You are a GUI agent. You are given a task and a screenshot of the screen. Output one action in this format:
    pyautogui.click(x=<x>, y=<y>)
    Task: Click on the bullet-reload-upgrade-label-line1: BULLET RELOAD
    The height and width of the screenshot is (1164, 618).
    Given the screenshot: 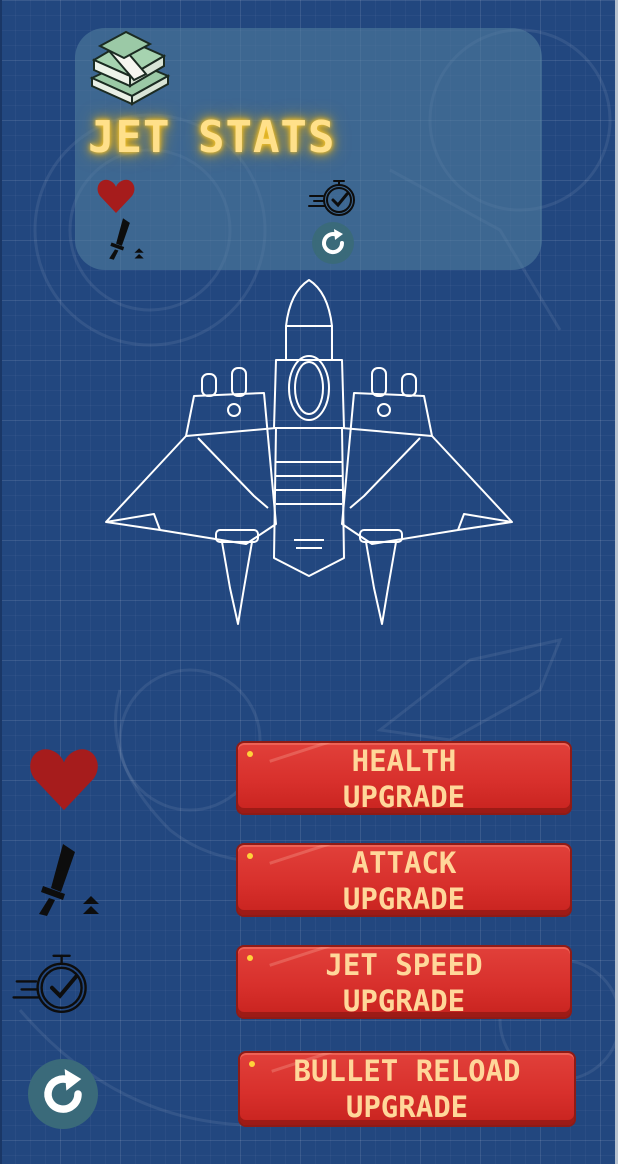 What is the action you would take?
    pyautogui.click(x=407, y=1071)
    